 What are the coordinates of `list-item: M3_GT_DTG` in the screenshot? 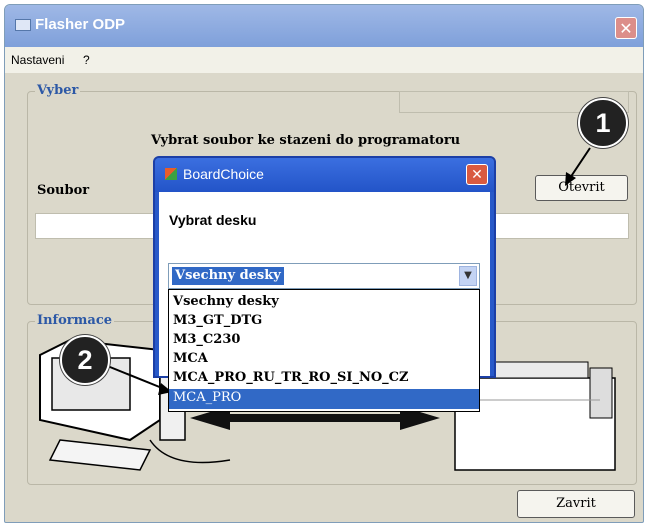 It's located at (217, 320).